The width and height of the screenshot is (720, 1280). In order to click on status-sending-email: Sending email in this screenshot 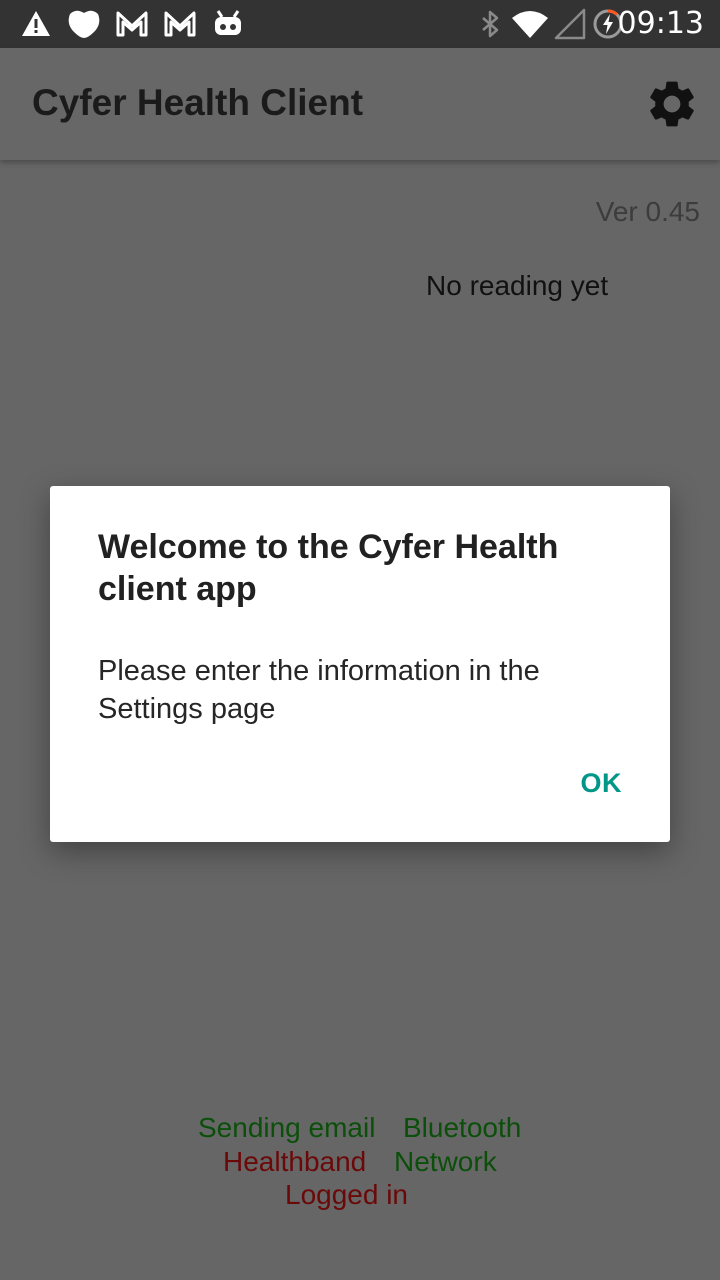, I will do `click(287, 1127)`.